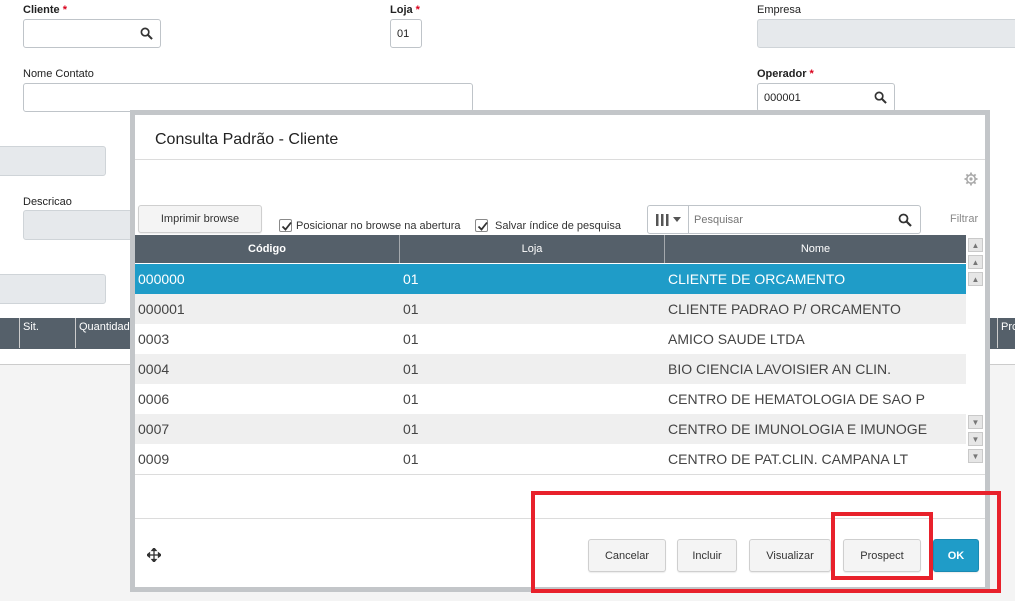 The width and height of the screenshot is (1015, 601). I want to click on col-header-codigo: Código, so click(267, 249).